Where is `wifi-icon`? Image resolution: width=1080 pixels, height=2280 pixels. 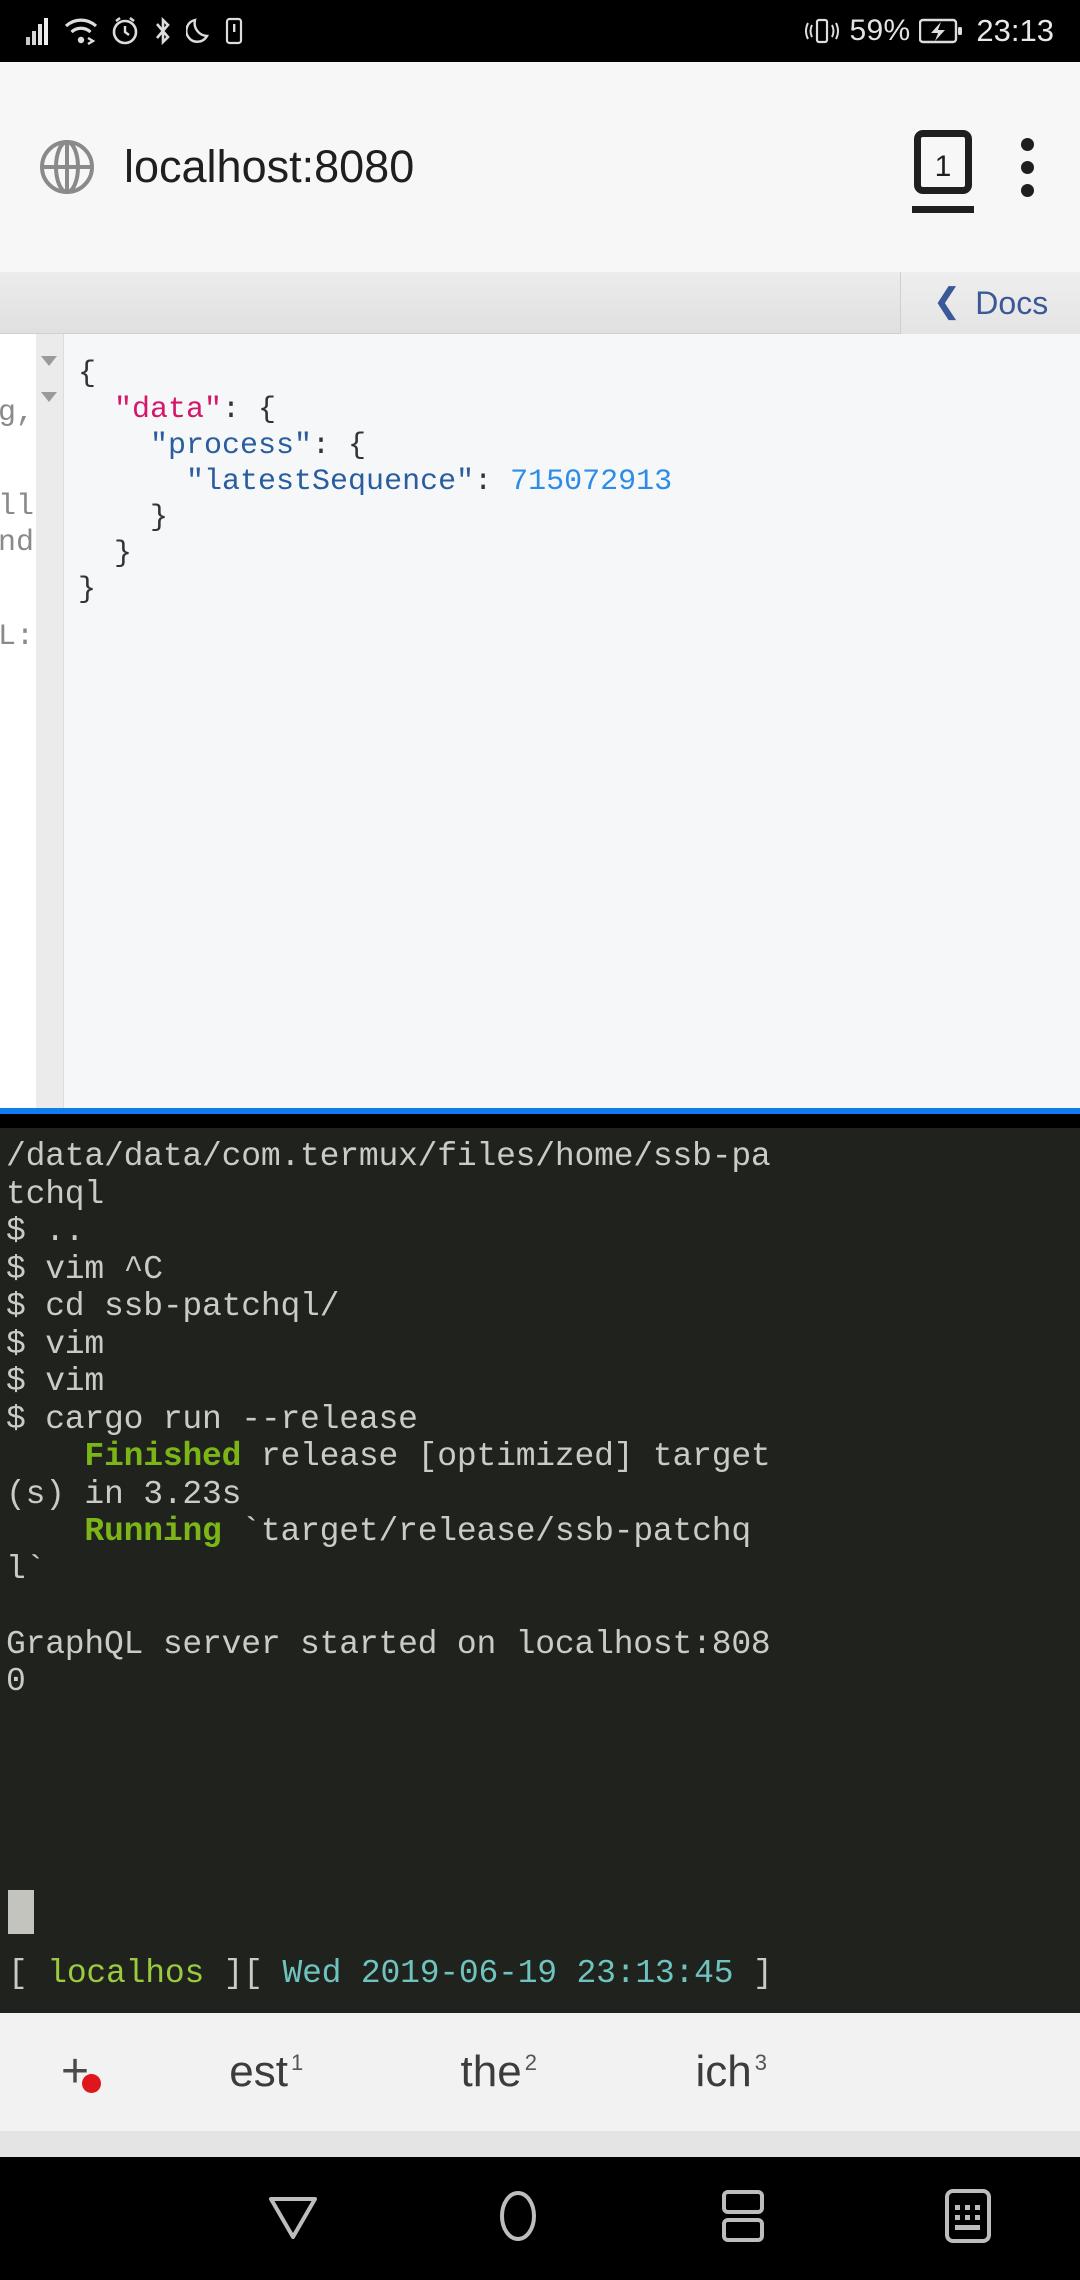
wifi-icon is located at coordinates (81, 31).